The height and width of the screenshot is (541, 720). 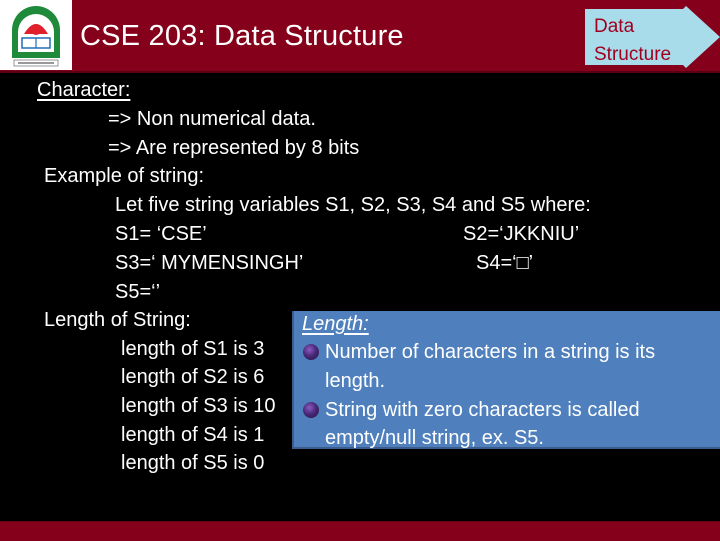 I want to click on character-heading: Character:, so click(x=84, y=90).